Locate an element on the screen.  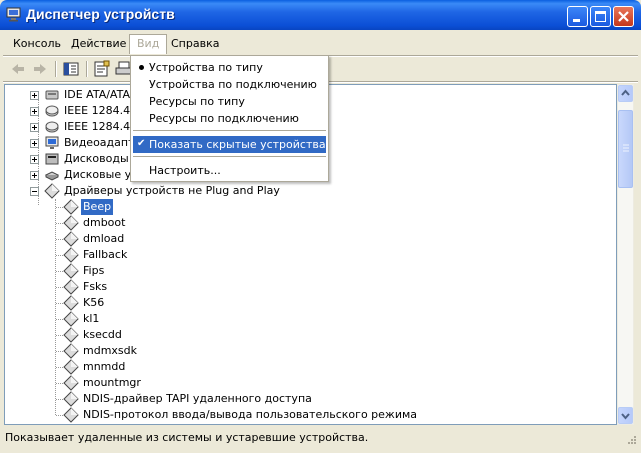
tree-driver-item: Beep is located at coordinates (205, 207).